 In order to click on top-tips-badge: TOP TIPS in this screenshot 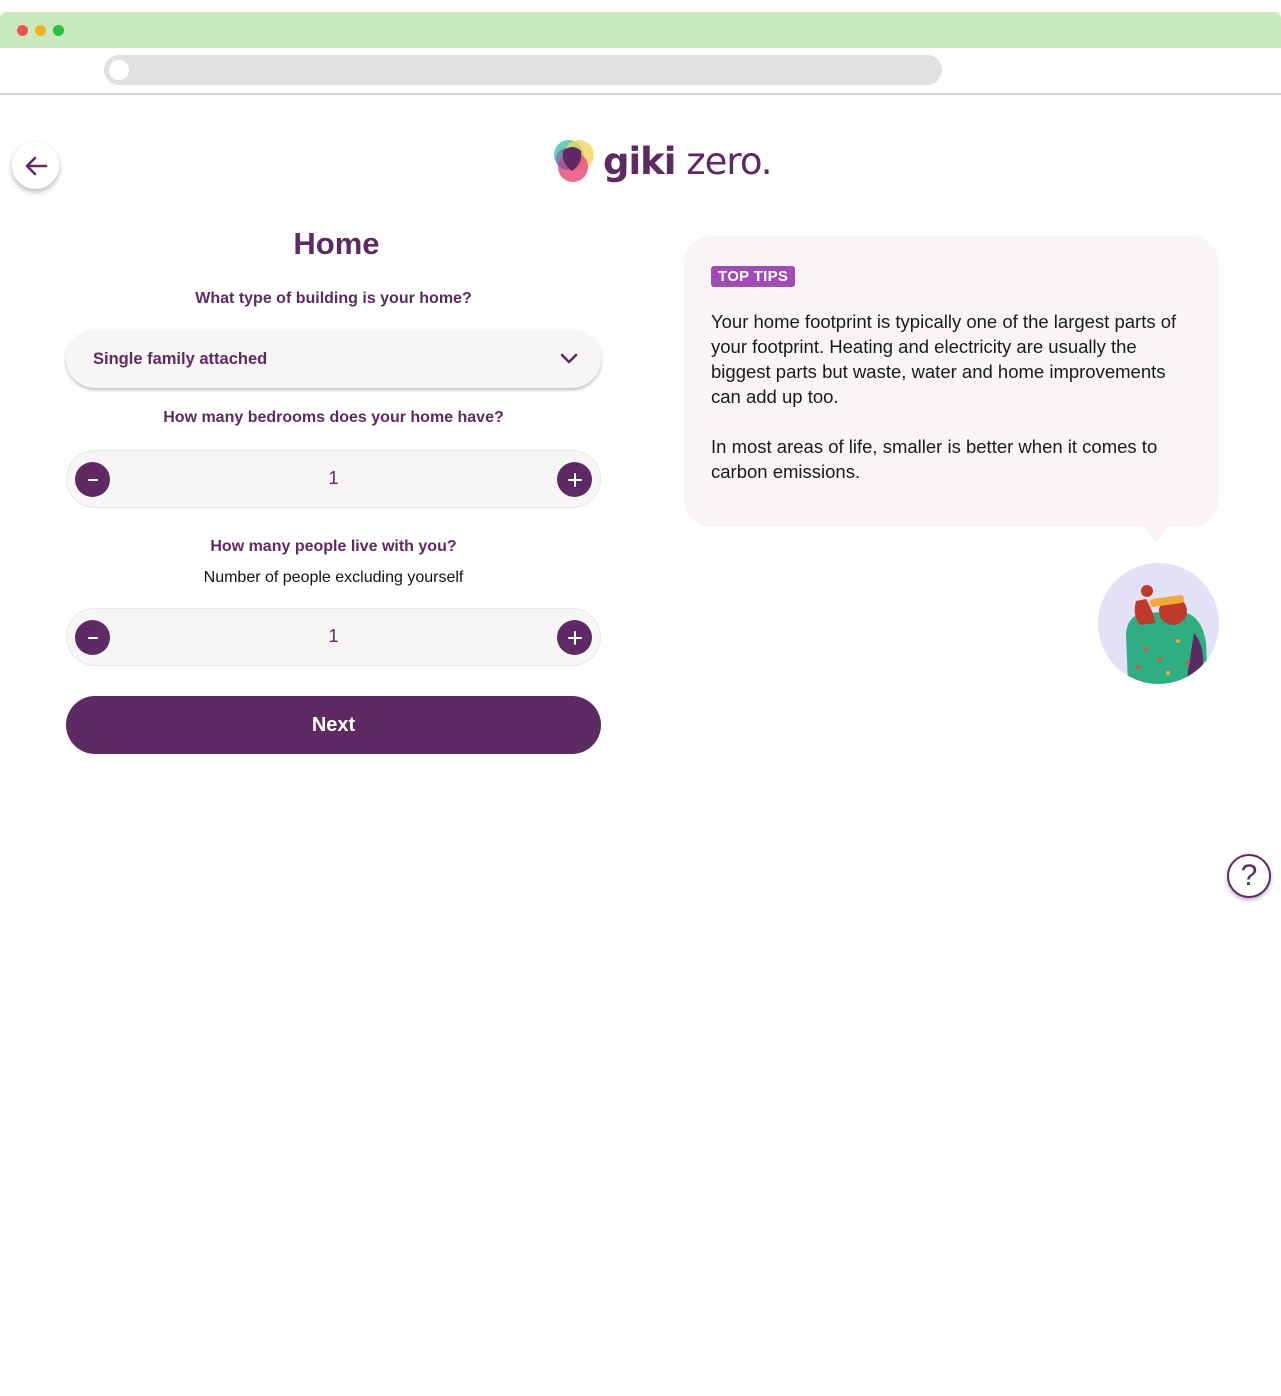, I will do `click(753, 276)`.